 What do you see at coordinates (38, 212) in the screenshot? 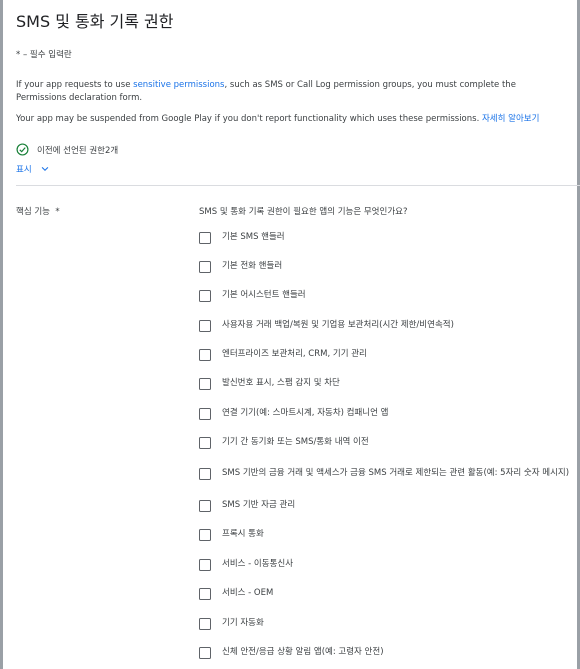
I see `core-feature-label: 핵심 기능 *` at bounding box center [38, 212].